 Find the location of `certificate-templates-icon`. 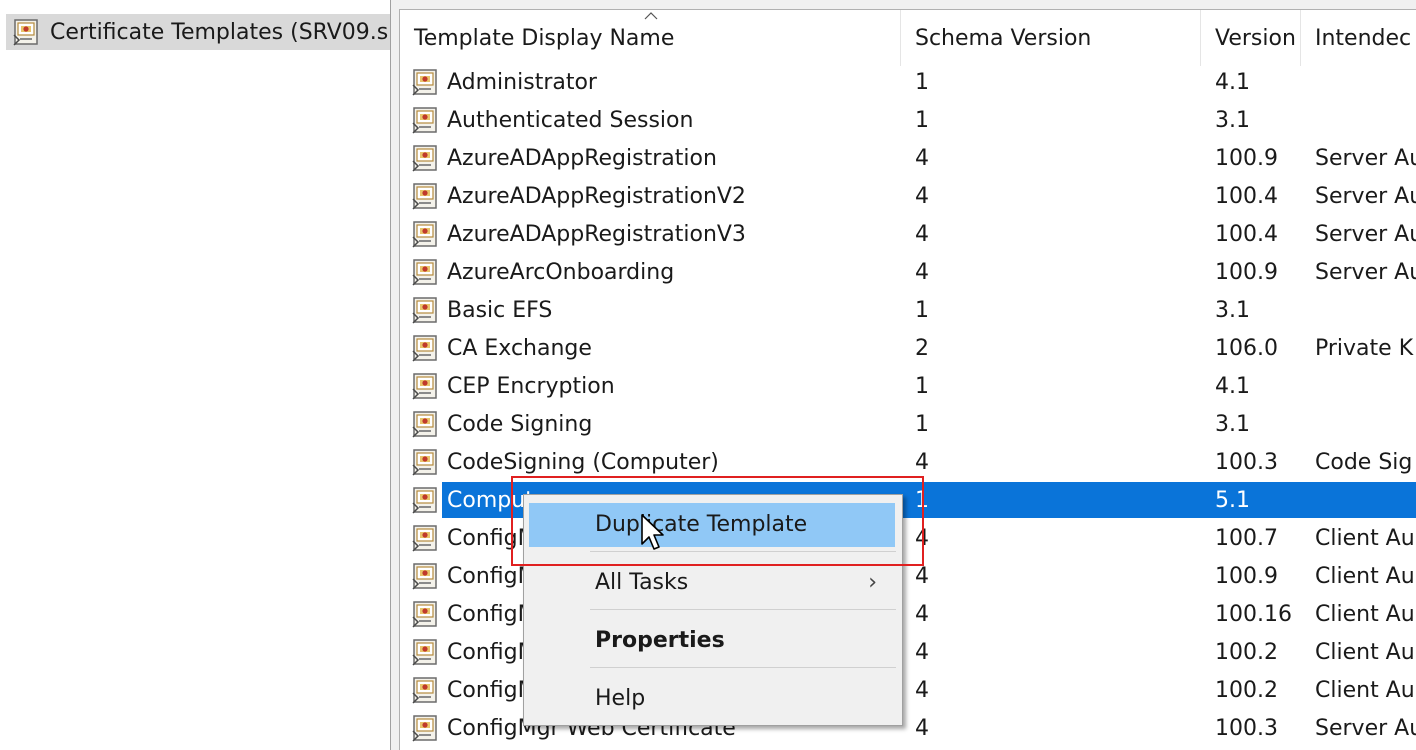

certificate-templates-icon is located at coordinates (25, 32).